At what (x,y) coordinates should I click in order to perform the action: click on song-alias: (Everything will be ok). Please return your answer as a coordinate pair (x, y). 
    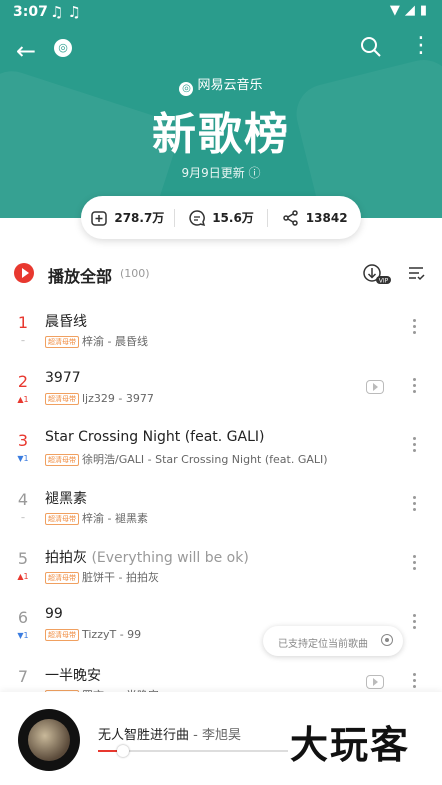
    Looking at the image, I should click on (170, 558).